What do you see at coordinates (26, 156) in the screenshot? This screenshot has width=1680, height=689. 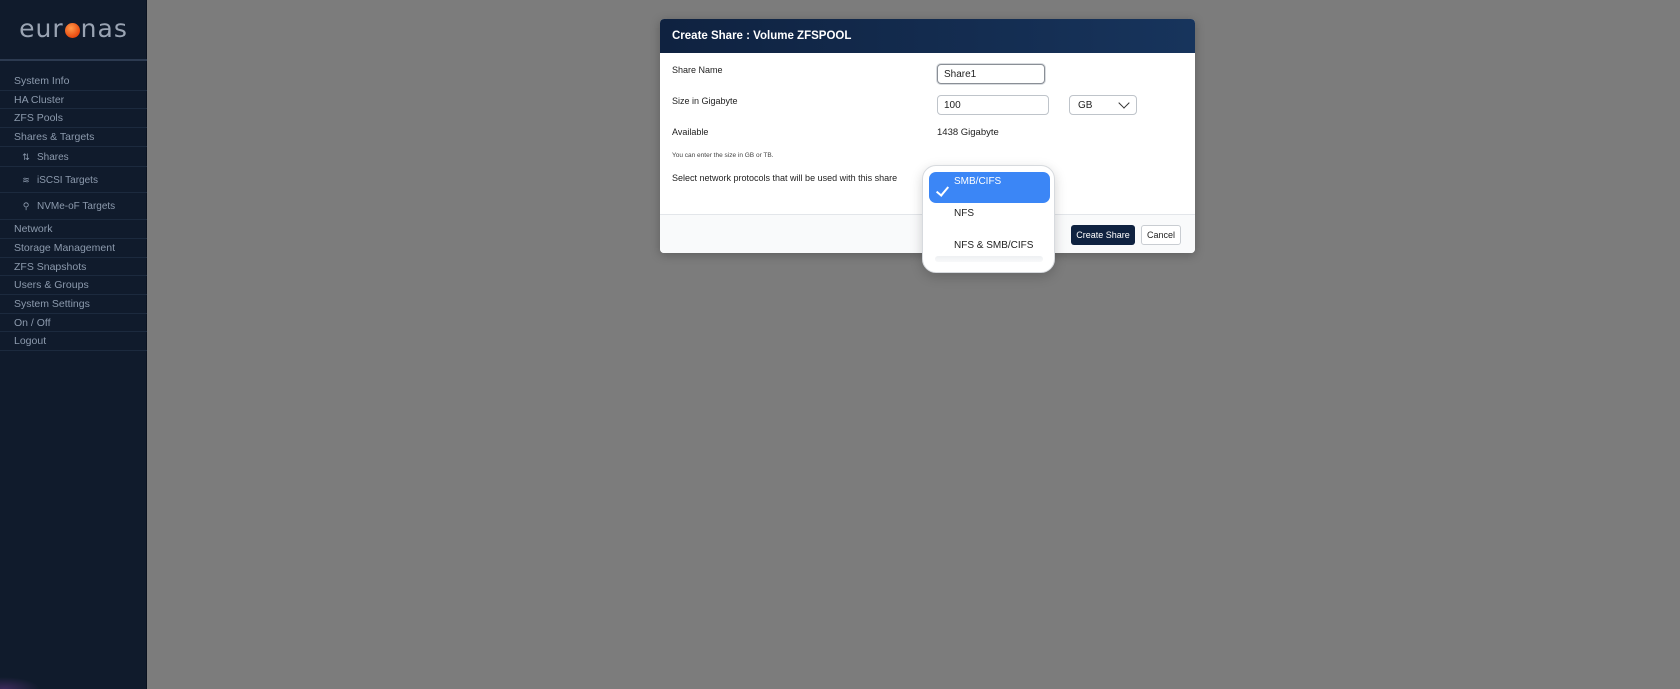 I see `sliders-icon: ⇅` at bounding box center [26, 156].